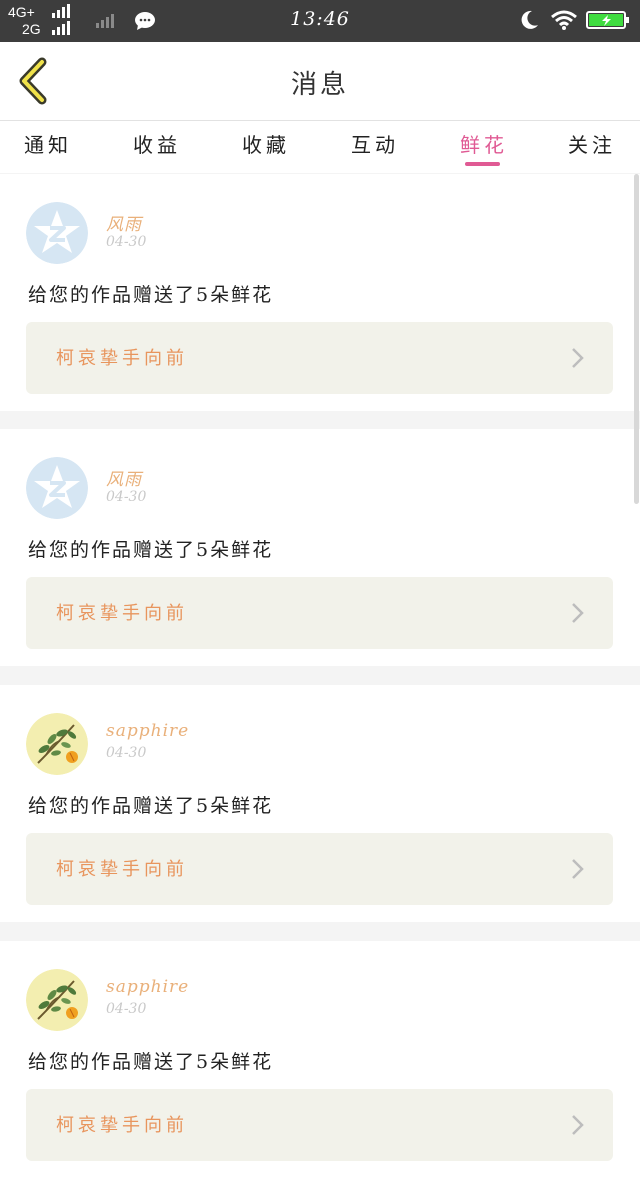 This screenshot has height=1178, width=640. What do you see at coordinates (564, 20) in the screenshot?
I see `wifi-icon` at bounding box center [564, 20].